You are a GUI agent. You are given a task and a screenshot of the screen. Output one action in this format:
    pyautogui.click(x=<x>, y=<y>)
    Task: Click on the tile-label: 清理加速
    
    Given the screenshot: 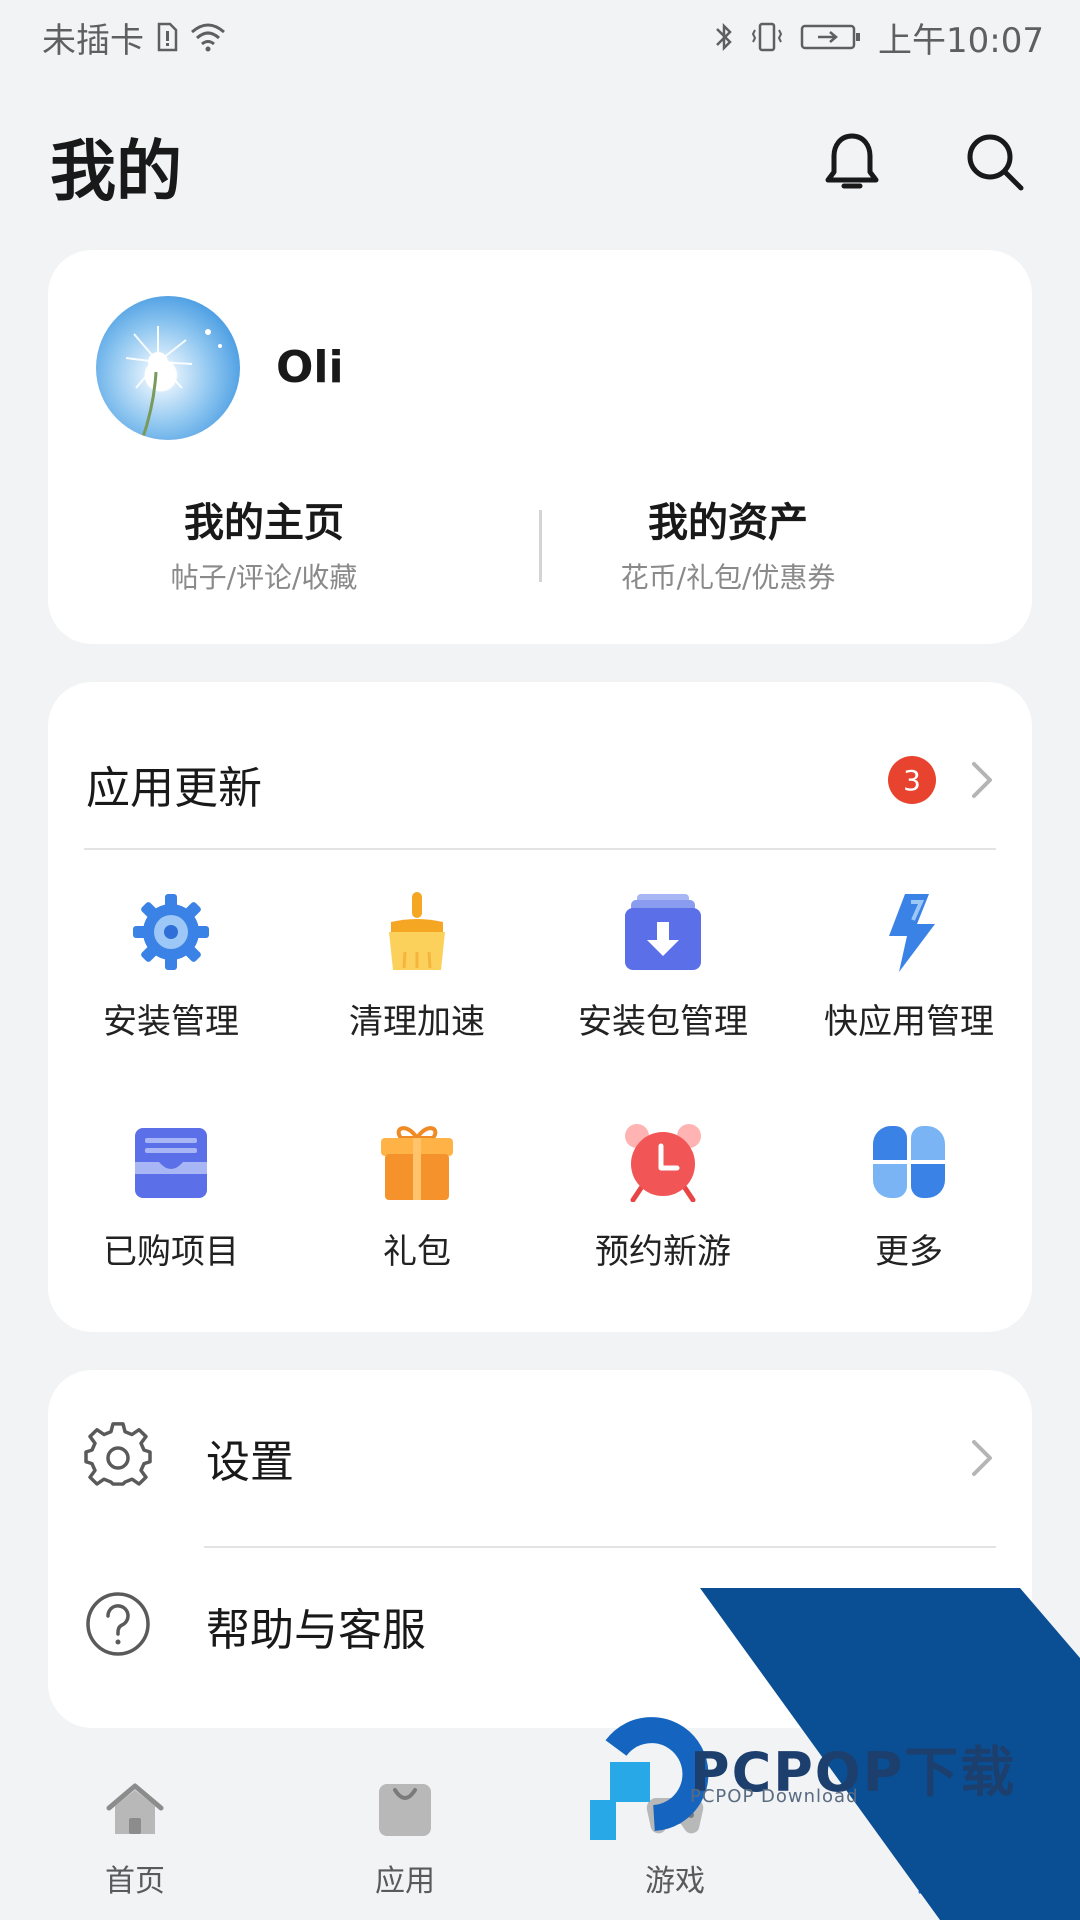 What is the action you would take?
    pyautogui.click(x=417, y=1022)
    